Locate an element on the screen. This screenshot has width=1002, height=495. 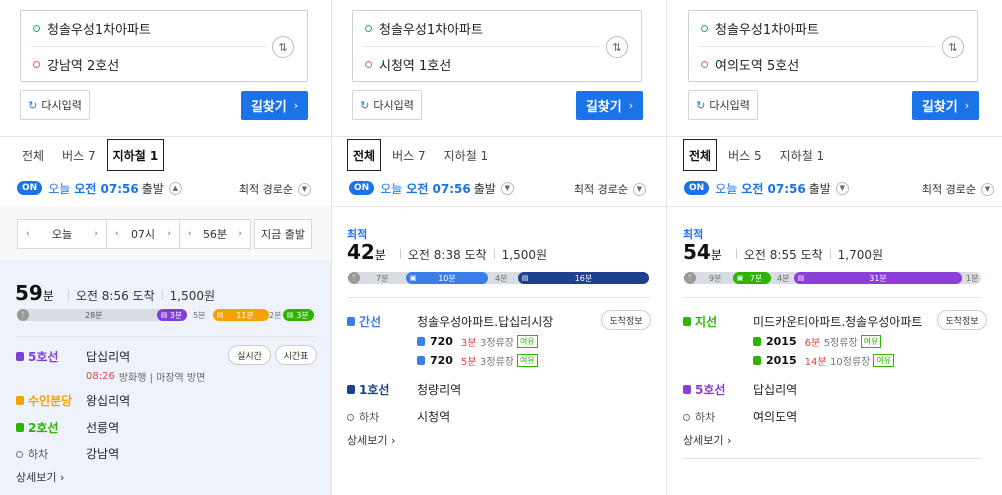
tab-bus: 버스 5 is located at coordinates (745, 155).